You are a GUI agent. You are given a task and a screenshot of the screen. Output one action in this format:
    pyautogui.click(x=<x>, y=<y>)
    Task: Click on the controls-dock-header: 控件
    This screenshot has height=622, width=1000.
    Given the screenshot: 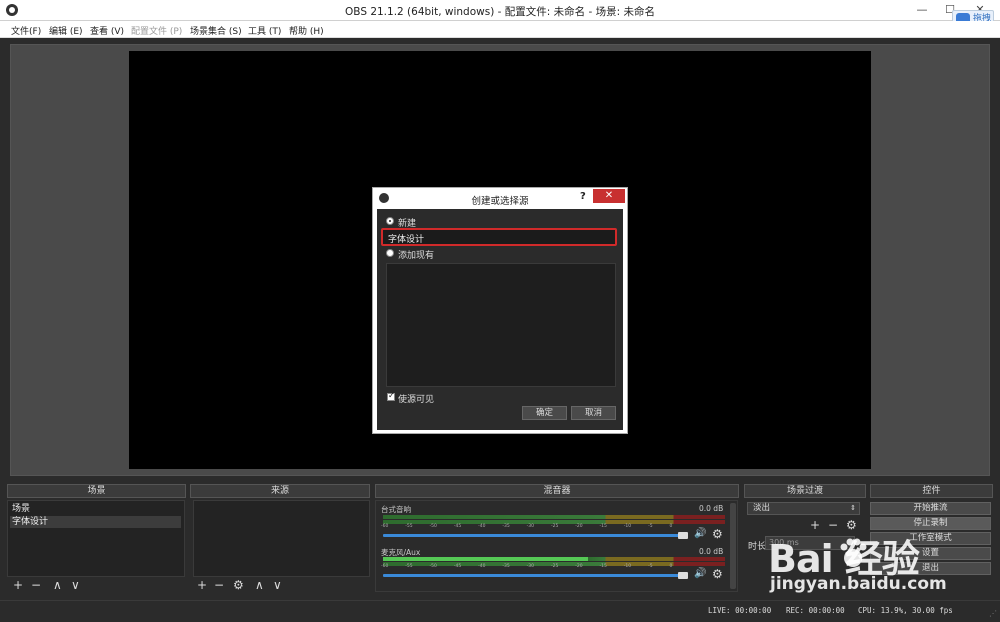 What is the action you would take?
    pyautogui.click(x=931, y=491)
    